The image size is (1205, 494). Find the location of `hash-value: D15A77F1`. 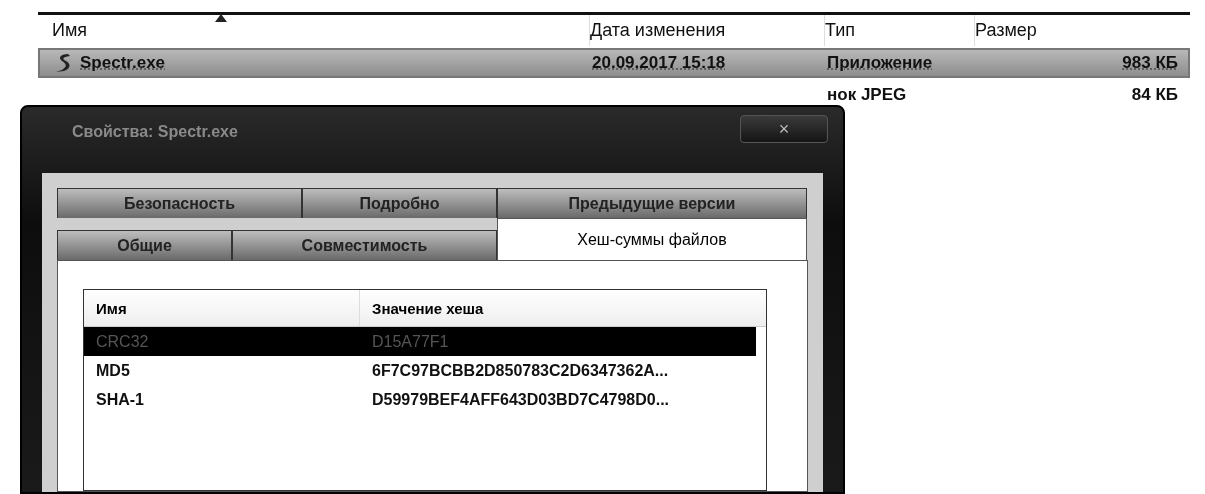

hash-value: D15A77F1 is located at coordinates (410, 341).